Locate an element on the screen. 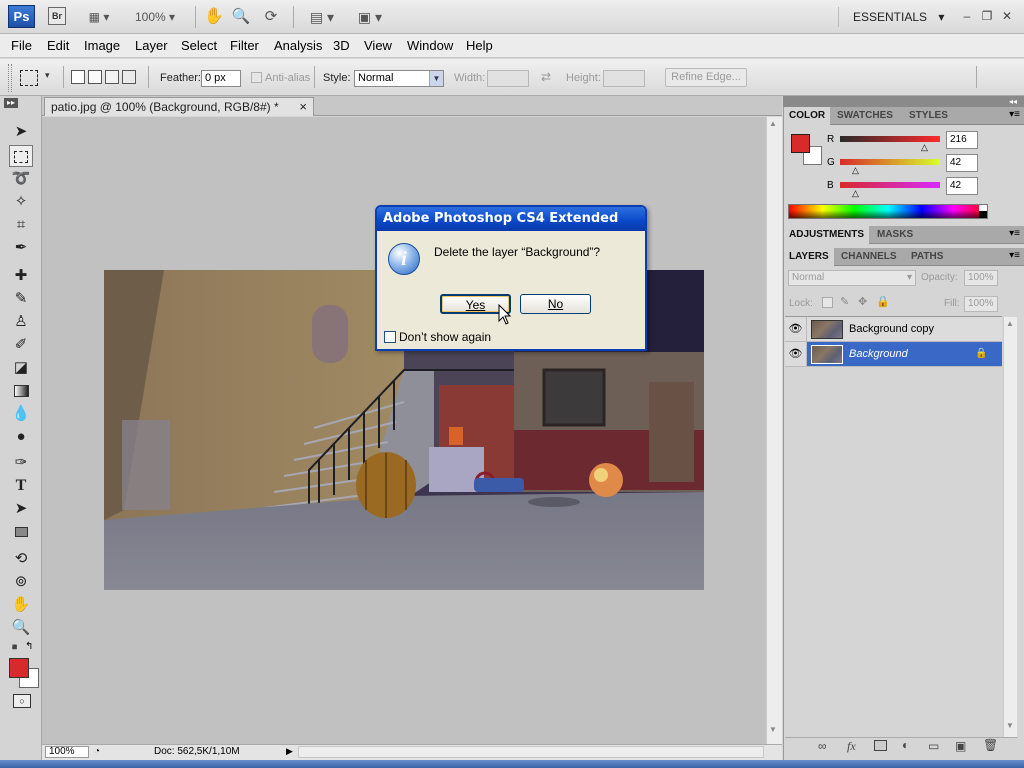 The width and height of the screenshot is (1024, 768). lock-position-icon: ✥ is located at coordinates (862, 301).